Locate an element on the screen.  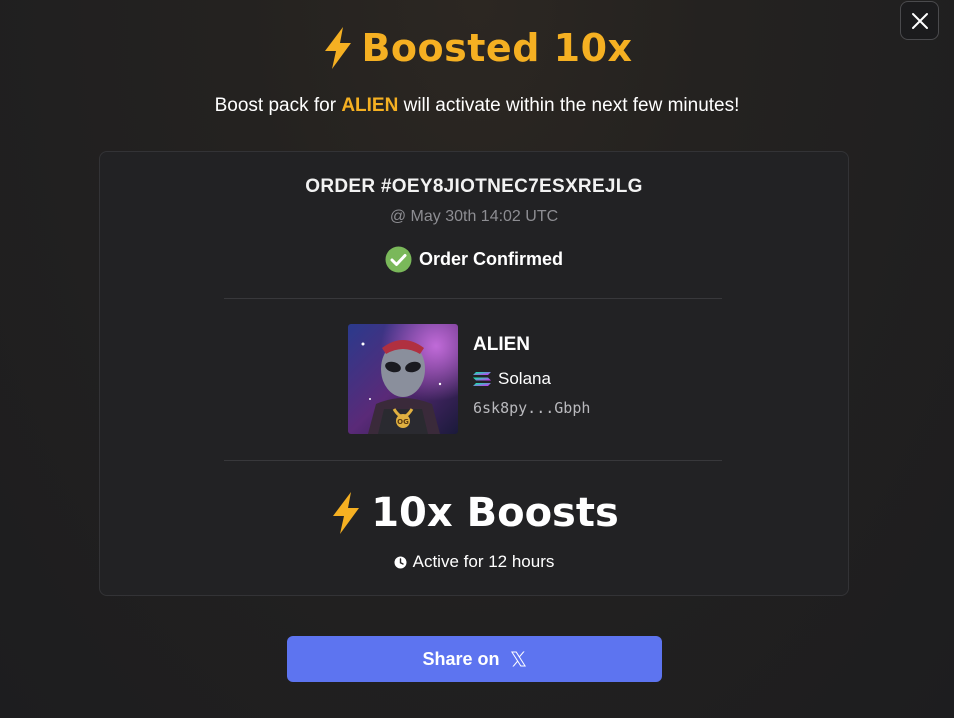
boost-label: 10x Boosts is located at coordinates (495, 513).